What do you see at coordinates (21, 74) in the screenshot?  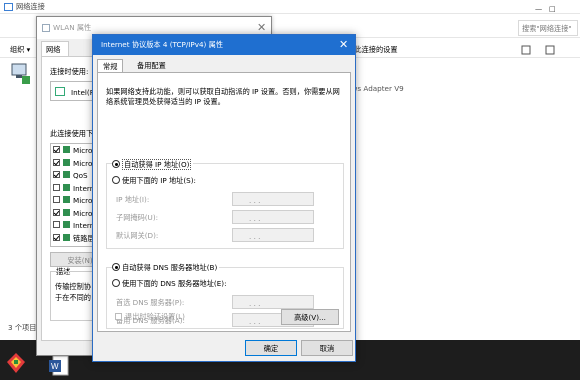 I see `wlan-adapter-icon` at bounding box center [21, 74].